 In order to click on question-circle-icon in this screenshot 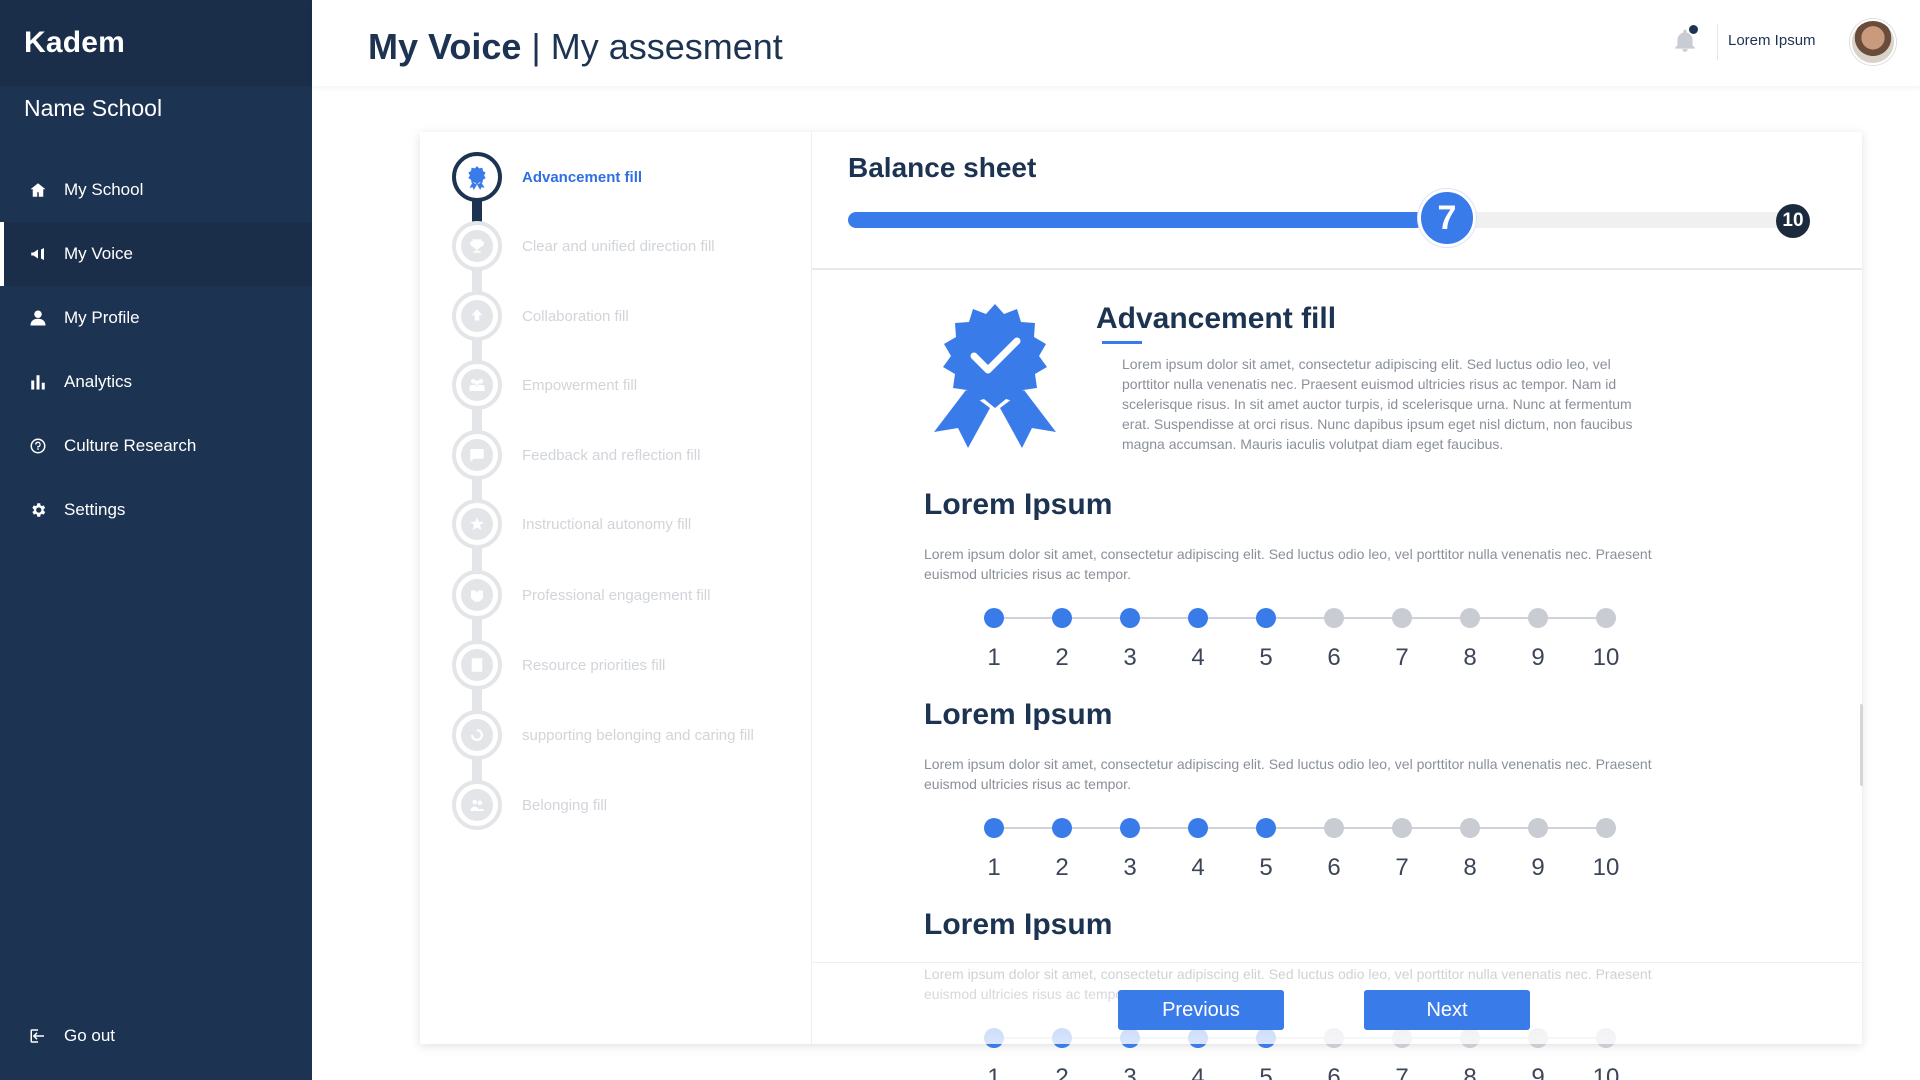, I will do `click(38, 446)`.